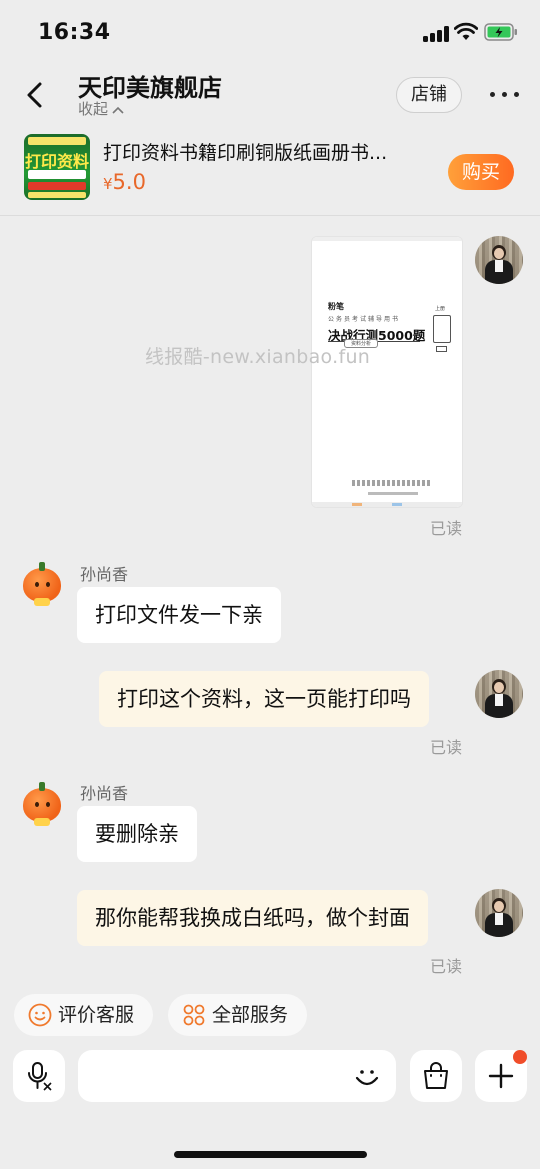 The height and width of the screenshot is (1169, 540). I want to click on chevron-up-icon, so click(118, 110).